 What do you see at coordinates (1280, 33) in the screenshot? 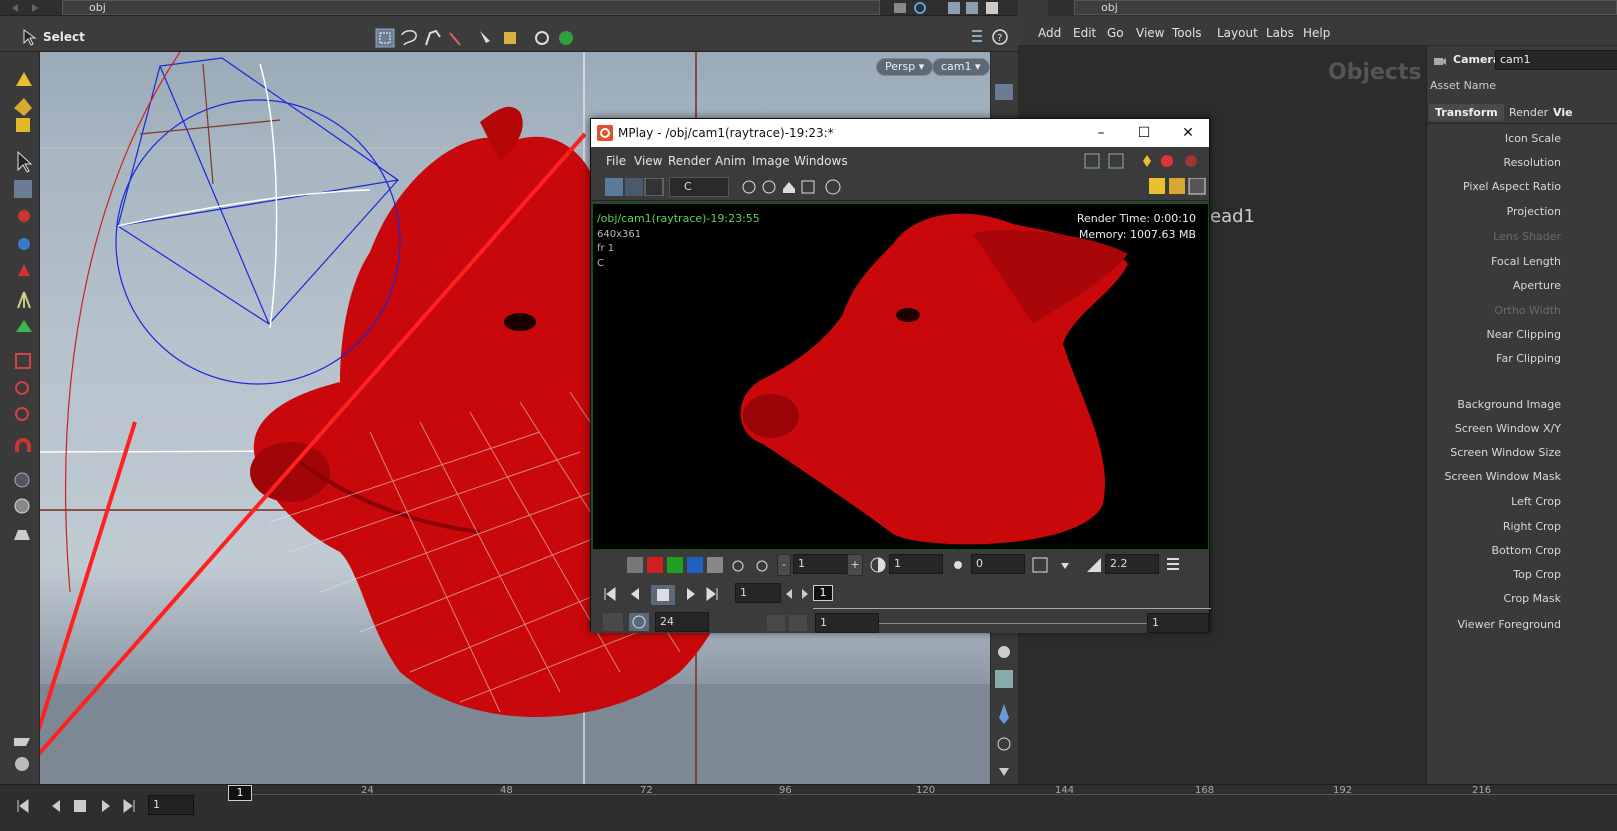
I see `menu-labs: Labs` at bounding box center [1280, 33].